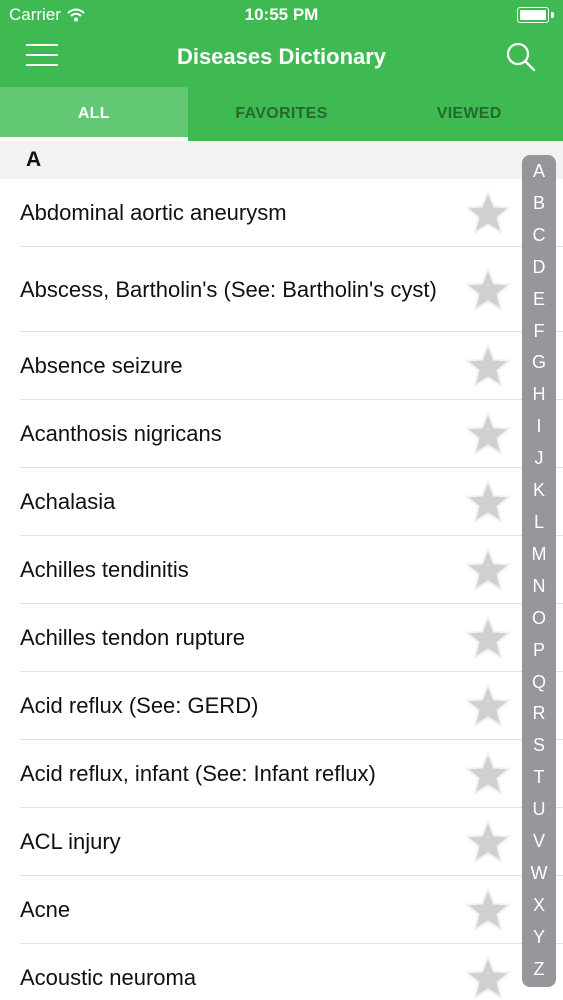  Describe the element at coordinates (539, 682) in the screenshot. I see `index-letter-q: Q` at that location.